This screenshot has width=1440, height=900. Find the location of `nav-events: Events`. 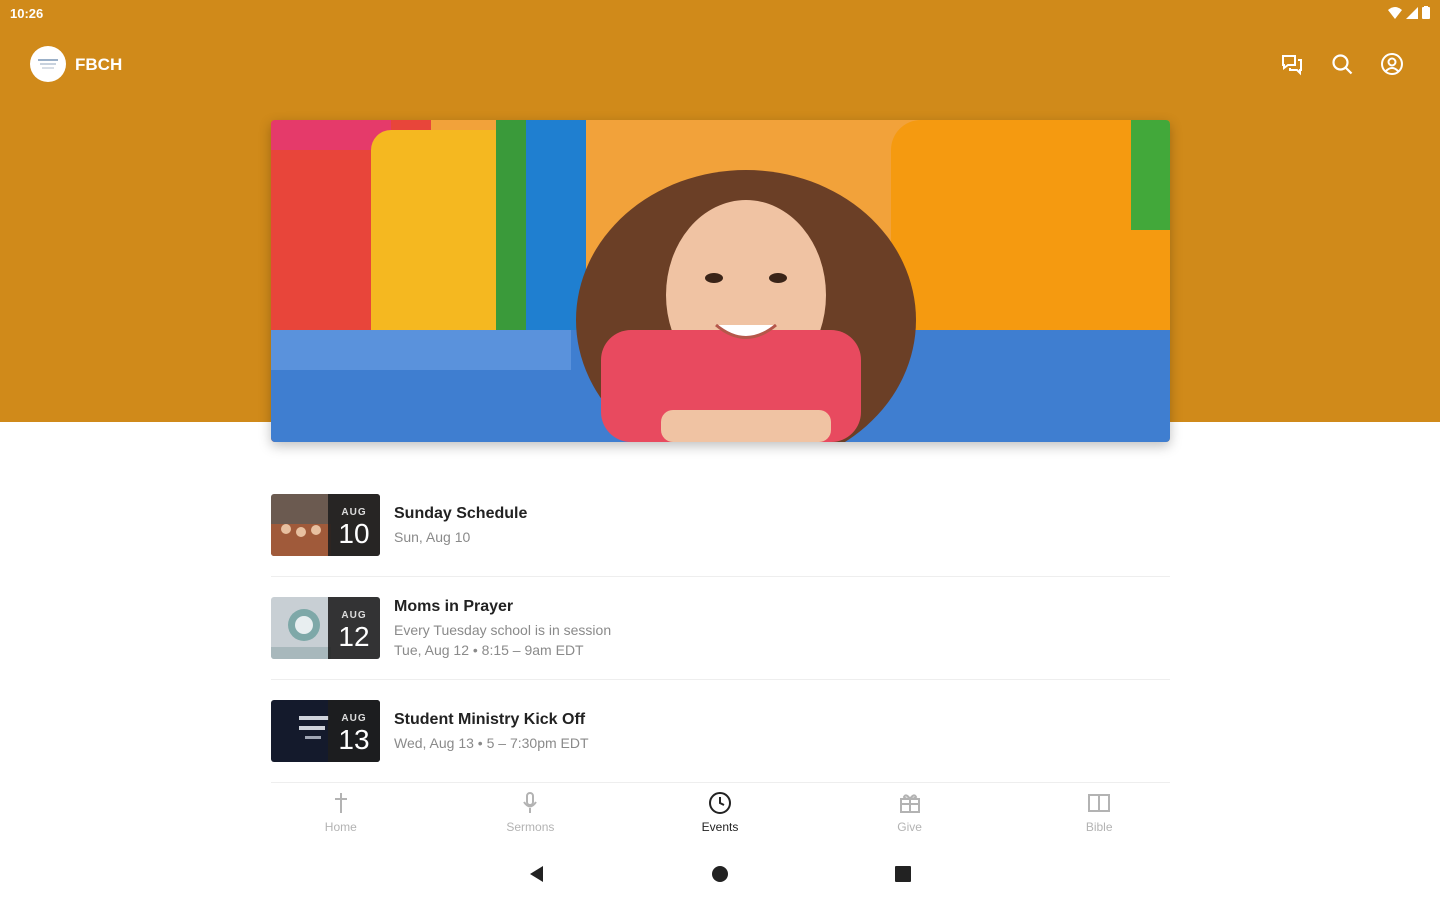

nav-events: Events is located at coordinates (720, 816).